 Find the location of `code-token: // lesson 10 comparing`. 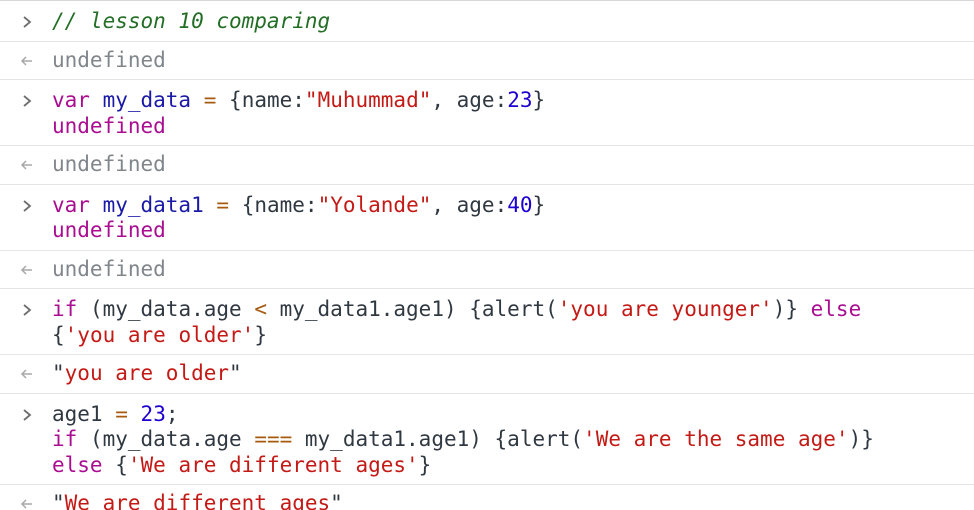

code-token: // lesson 10 comparing is located at coordinates (191, 21).